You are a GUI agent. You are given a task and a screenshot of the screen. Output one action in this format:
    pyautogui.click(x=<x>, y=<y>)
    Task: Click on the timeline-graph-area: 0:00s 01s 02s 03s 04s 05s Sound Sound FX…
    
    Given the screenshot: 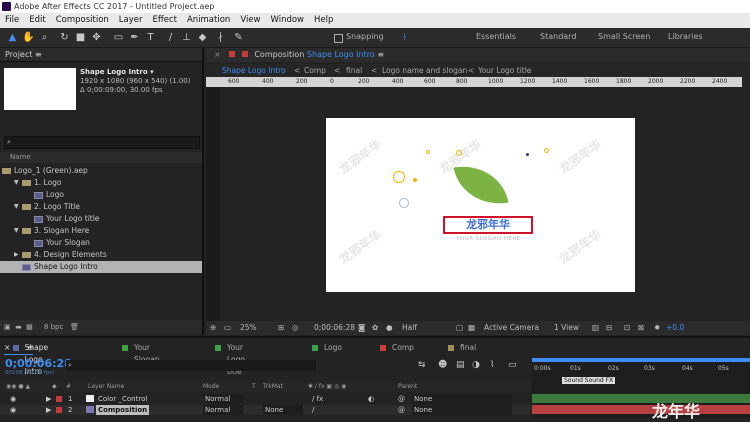 What is the action you would take?
    pyautogui.click(x=641, y=389)
    